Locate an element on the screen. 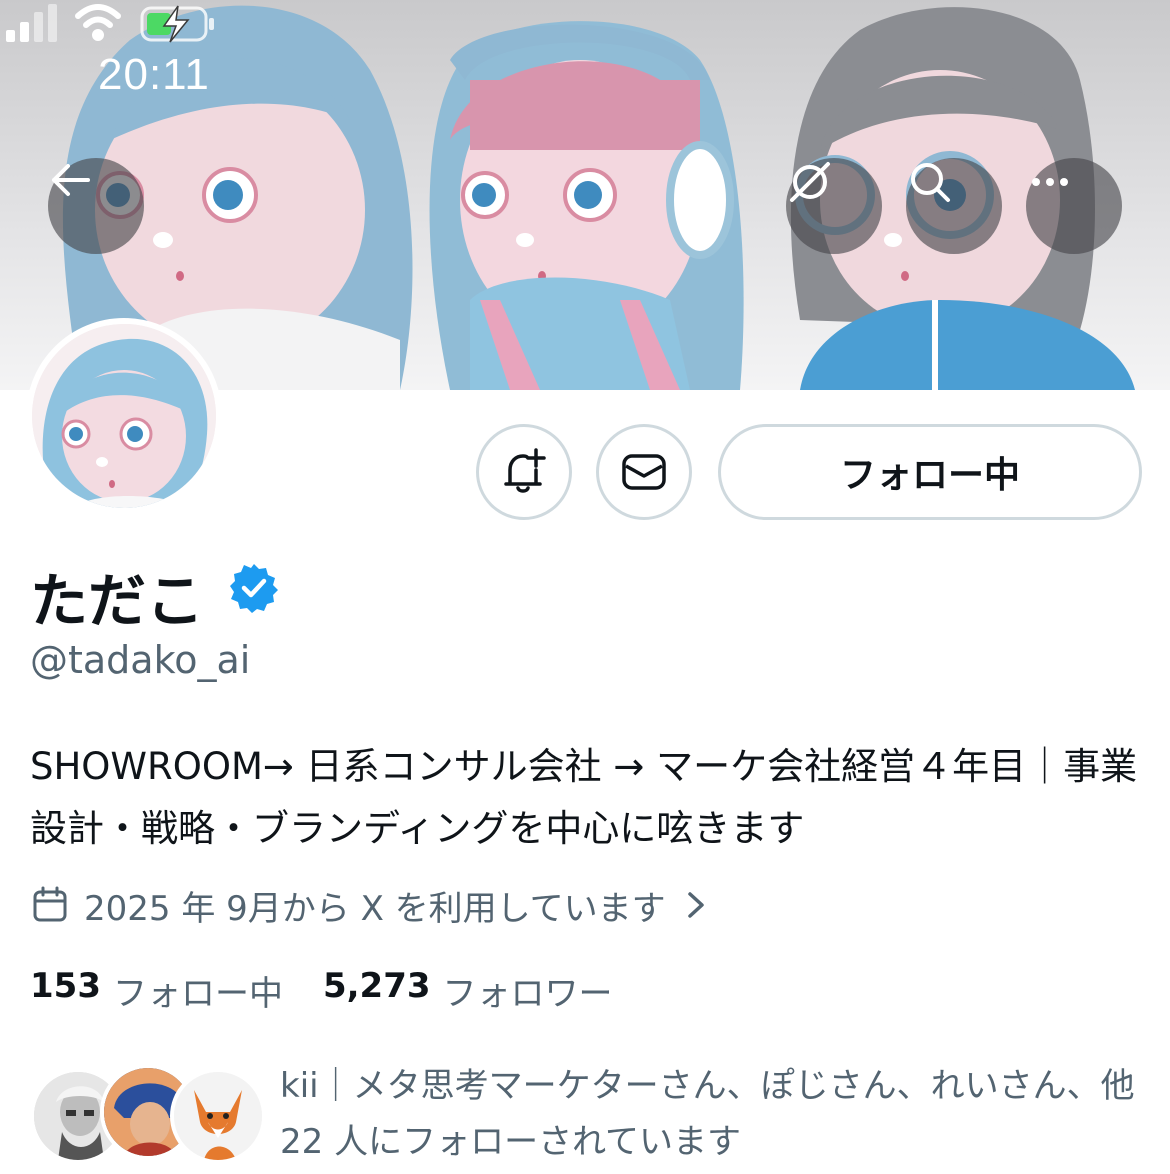 This screenshot has height=1174, width=1170. avatar-image is located at coordinates (124, 416).